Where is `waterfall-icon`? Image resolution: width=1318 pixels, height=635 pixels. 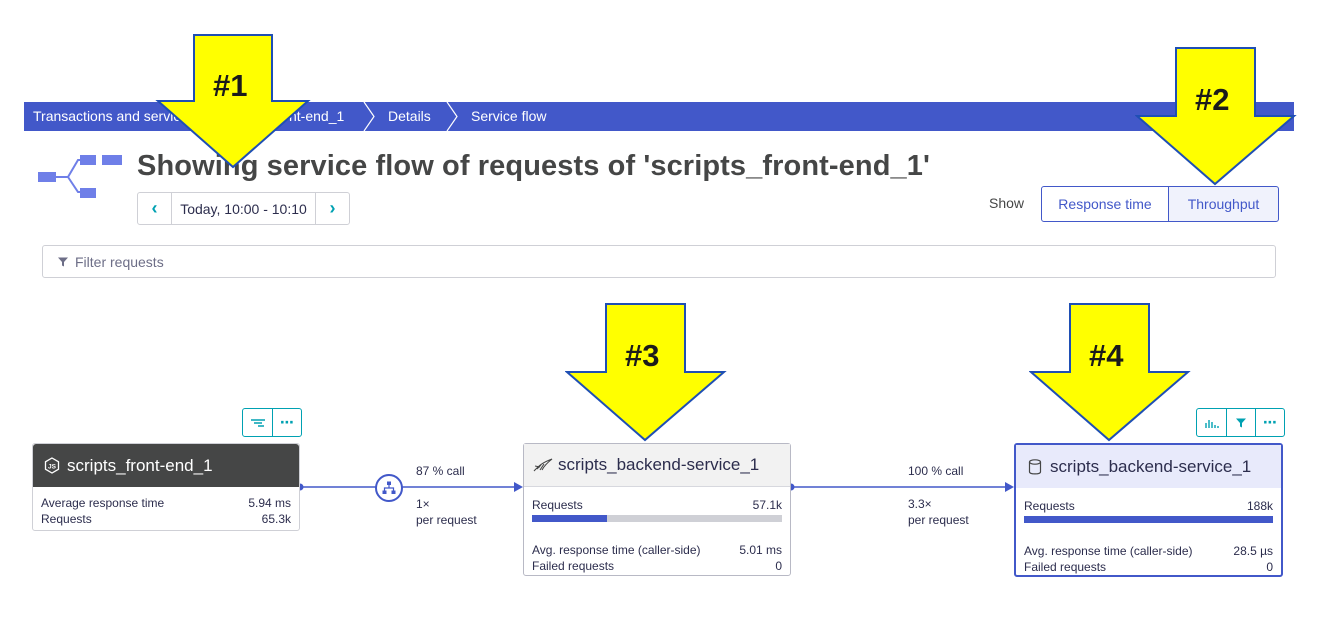 waterfall-icon is located at coordinates (257, 422).